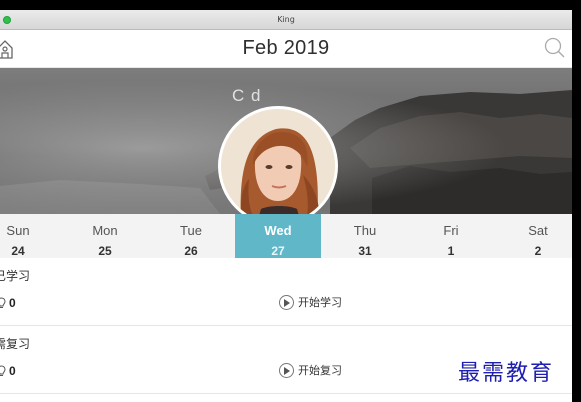  I want to click on section-title: 需复习, so click(15, 344).